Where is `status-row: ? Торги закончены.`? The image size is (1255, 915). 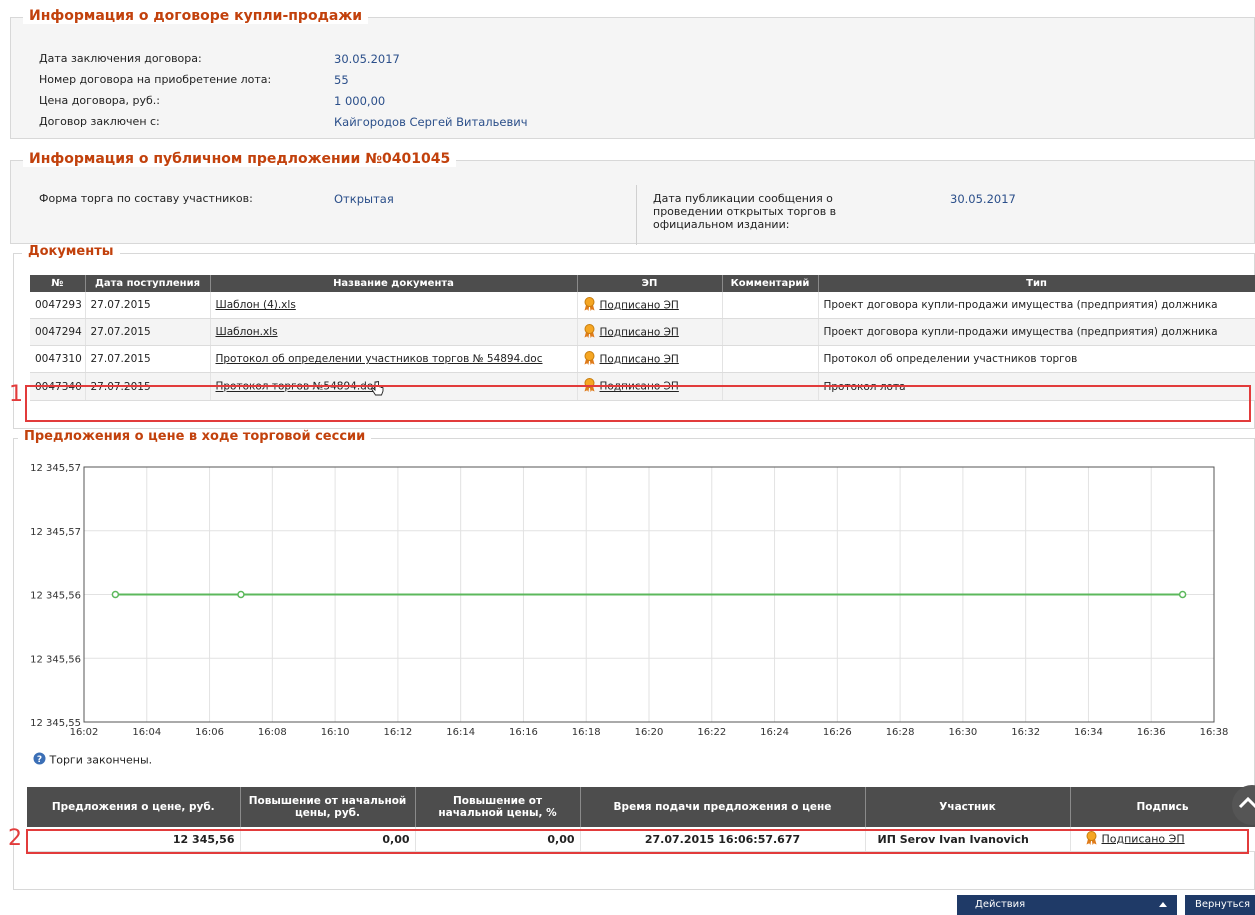
status-row: ? Торги закончены. is located at coordinates (92, 760).